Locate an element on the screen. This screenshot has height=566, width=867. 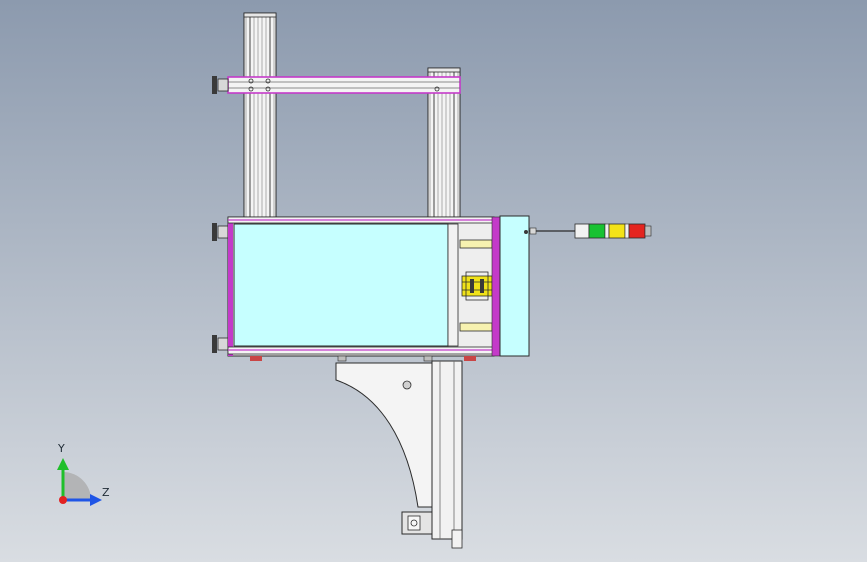
cabinet-side-post is located at coordinates (453, 285).